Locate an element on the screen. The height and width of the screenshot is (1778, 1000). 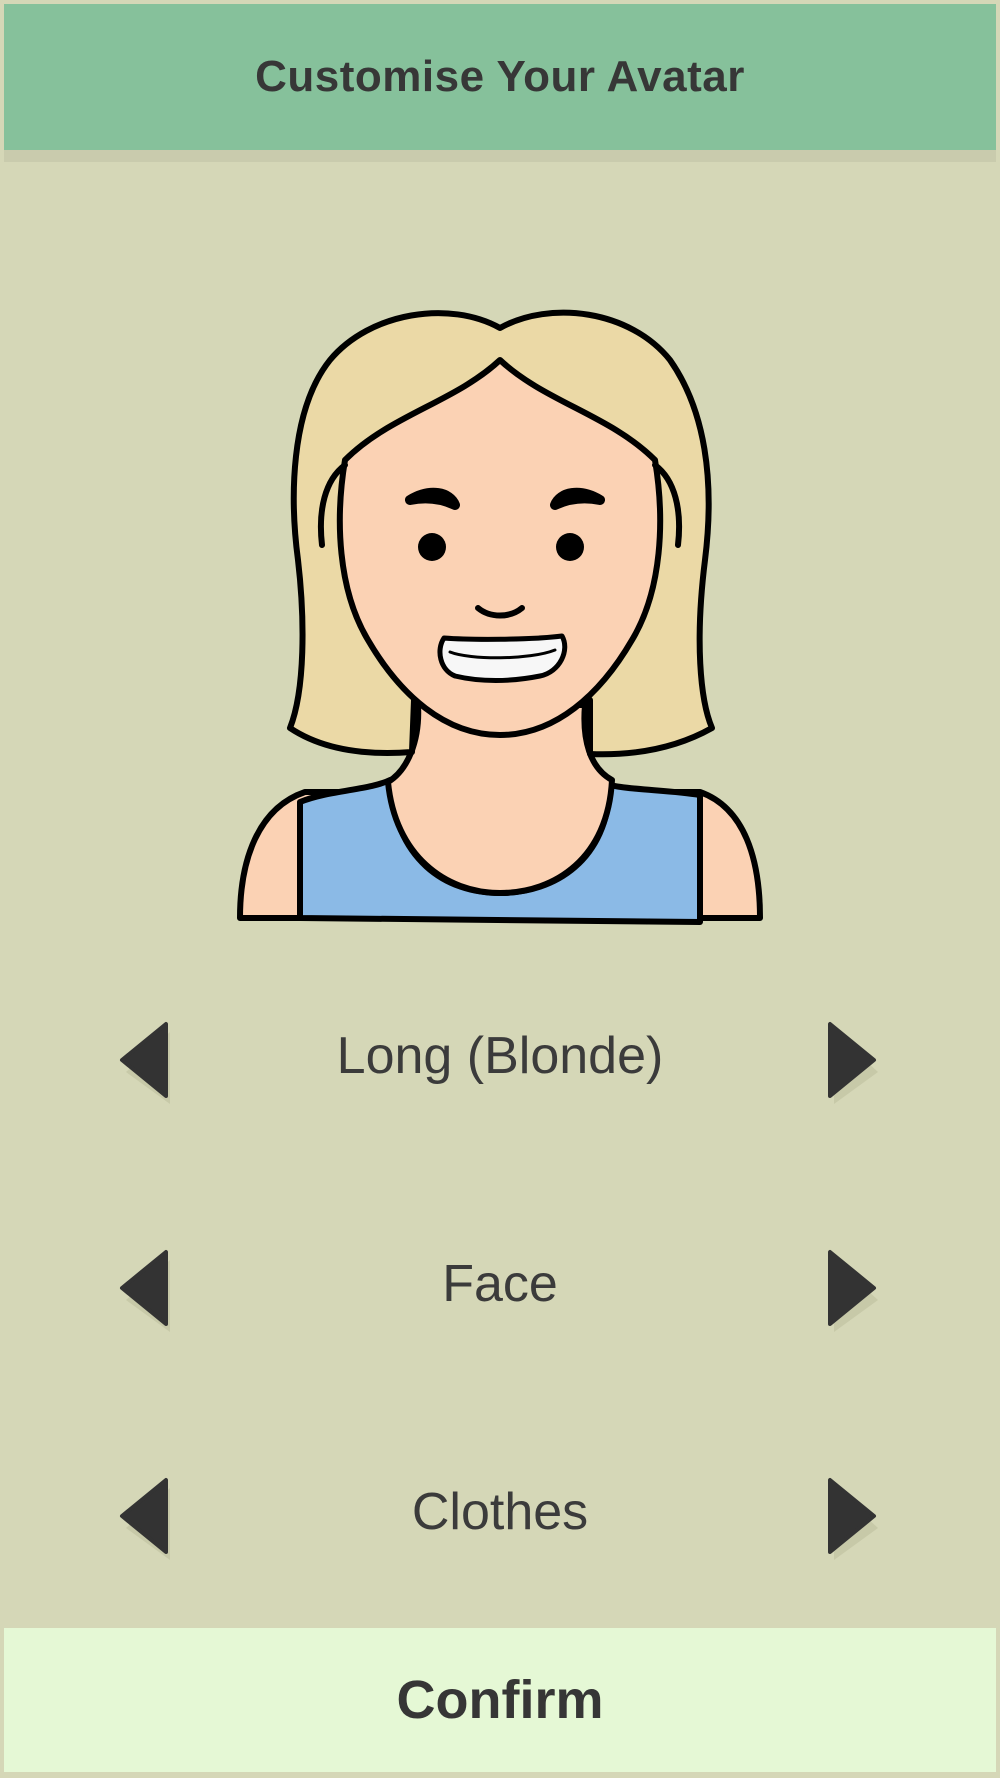
hair-next-button is located at coordinates (852, 1065).